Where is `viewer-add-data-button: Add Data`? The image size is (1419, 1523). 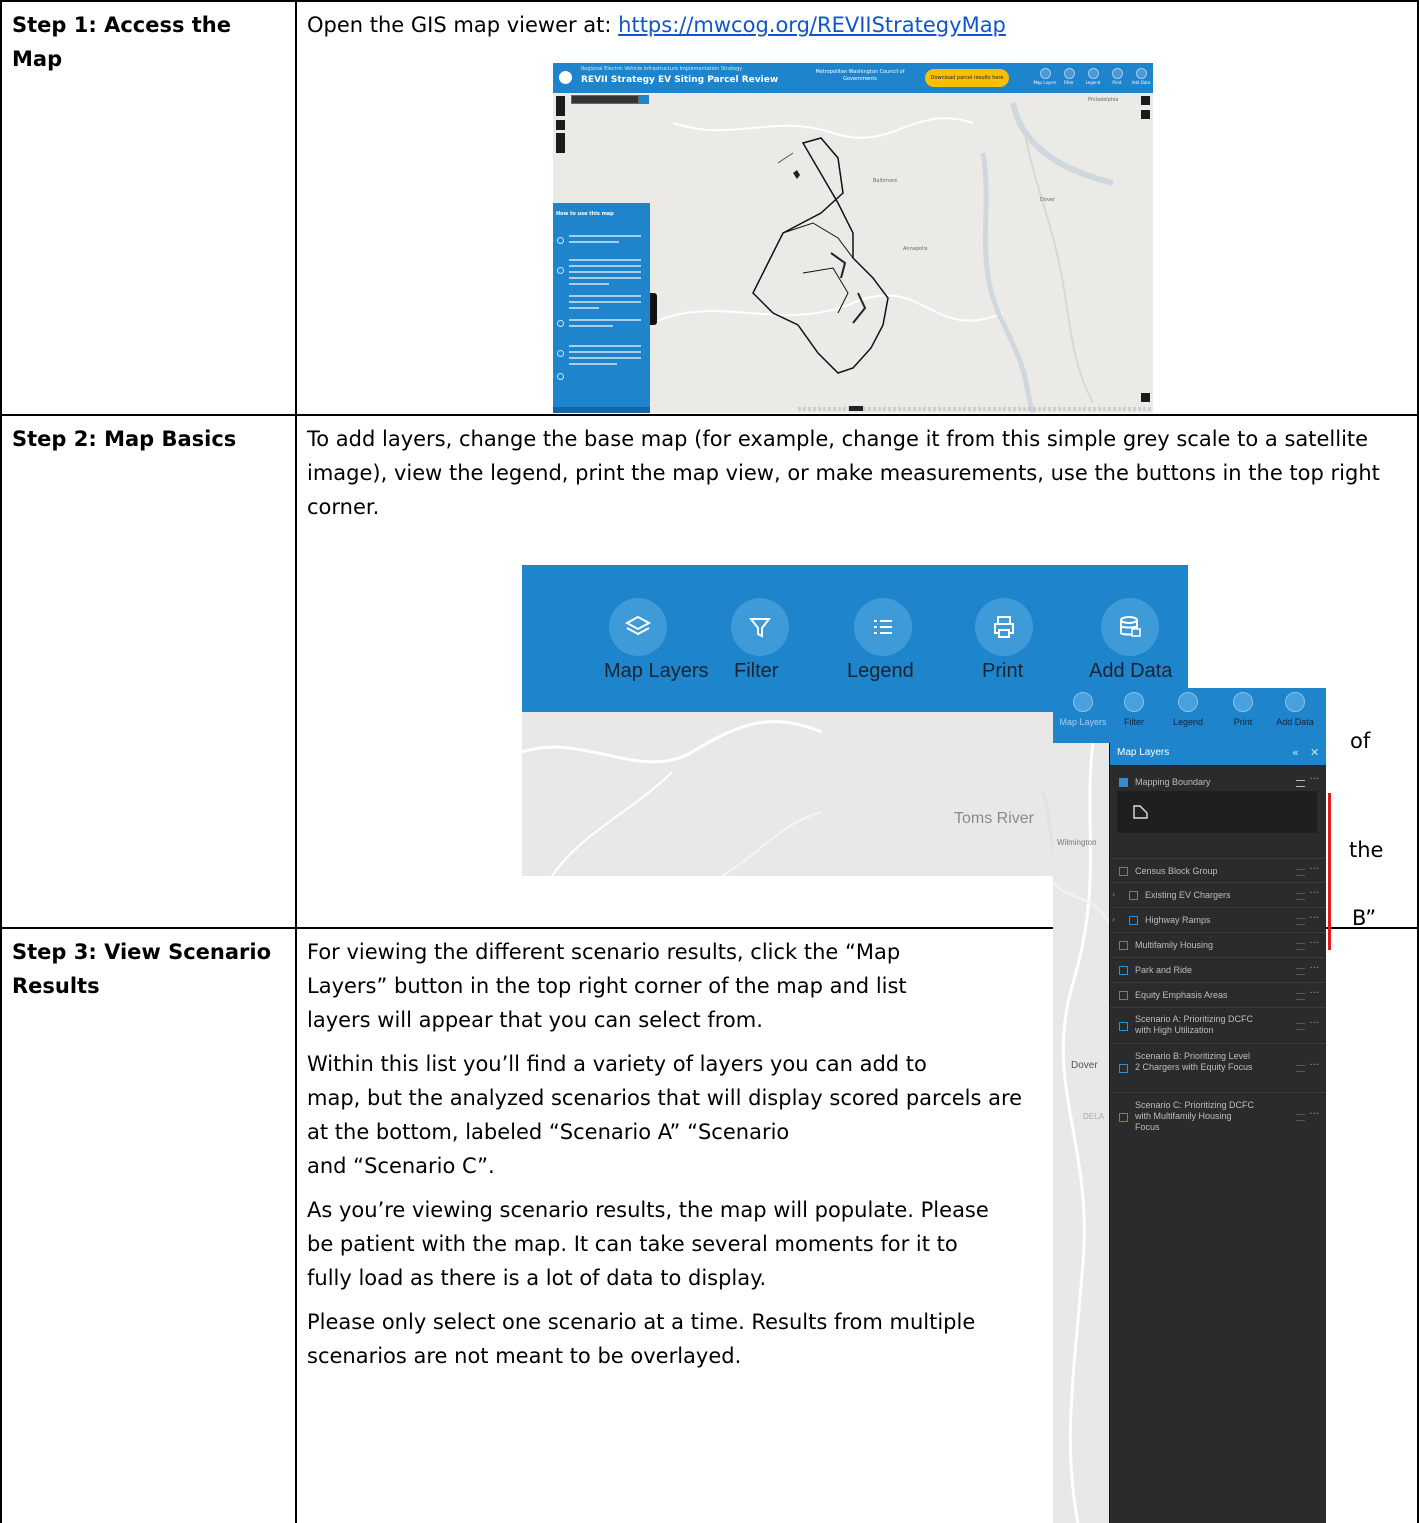
viewer-add-data-button: Add Data is located at coordinates (1141, 79).